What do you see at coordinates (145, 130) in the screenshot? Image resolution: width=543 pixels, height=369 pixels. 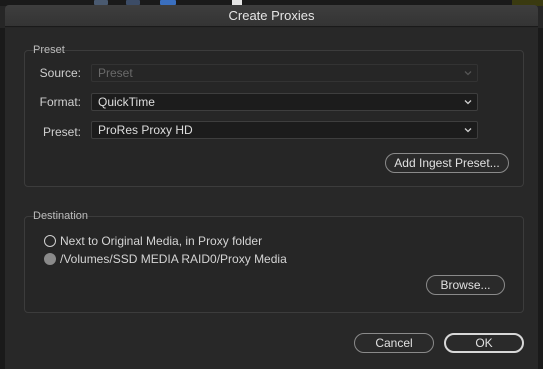 I see `preset-select-value: ProRes Proxy HD` at bounding box center [145, 130].